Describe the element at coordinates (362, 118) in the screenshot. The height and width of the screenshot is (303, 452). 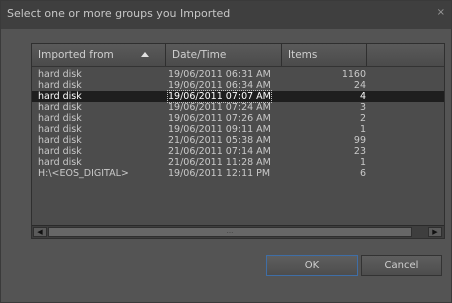
I see `cell-items: 2` at that location.